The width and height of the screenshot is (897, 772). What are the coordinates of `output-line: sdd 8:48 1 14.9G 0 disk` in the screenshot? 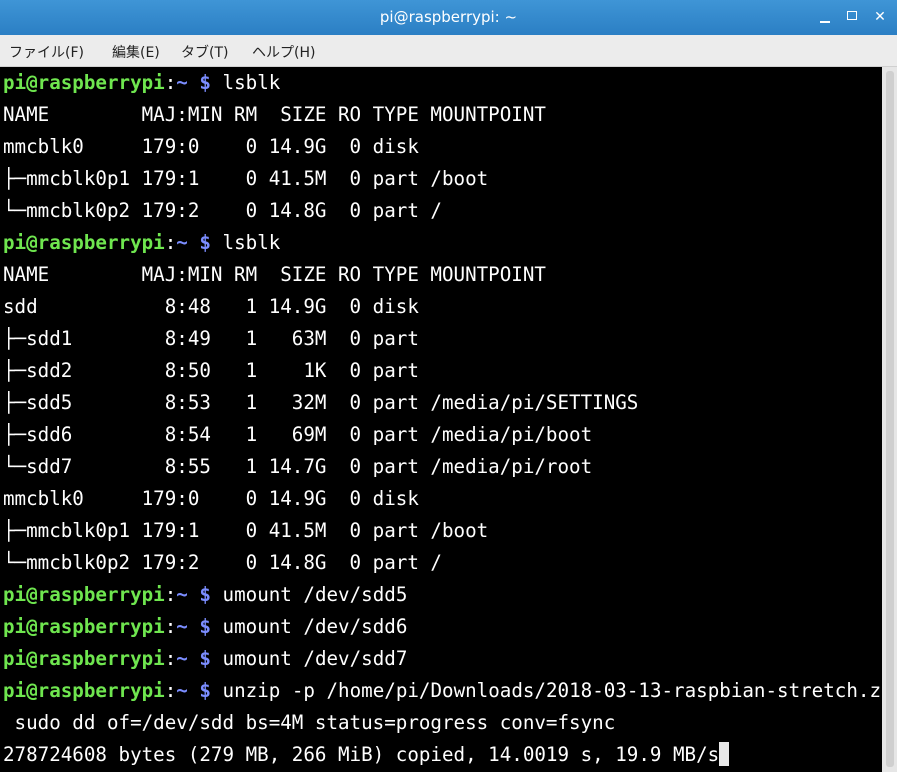 It's located at (211, 307).